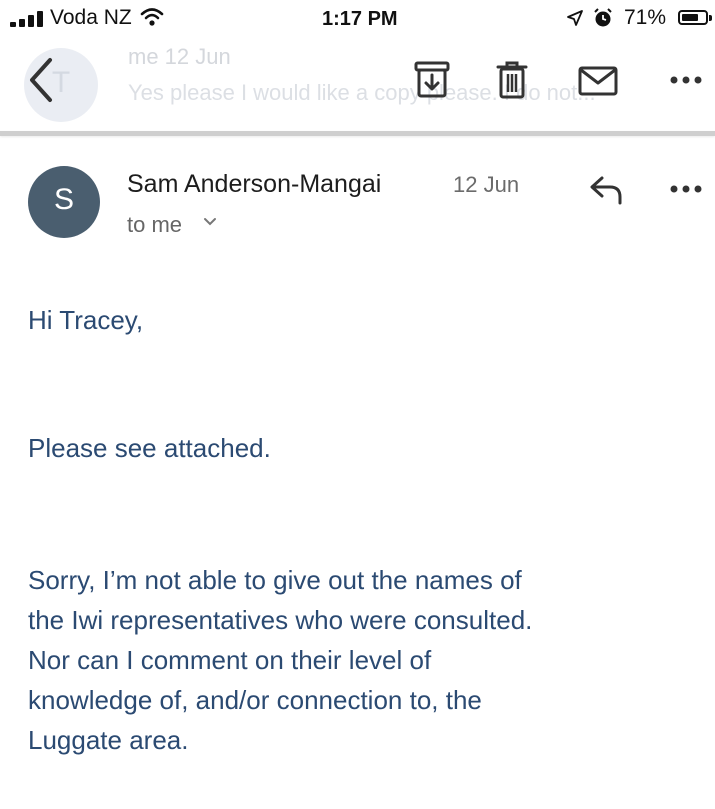 The height and width of the screenshot is (809, 715). Describe the element at coordinates (606, 189) in the screenshot. I see `reply-icon` at that location.